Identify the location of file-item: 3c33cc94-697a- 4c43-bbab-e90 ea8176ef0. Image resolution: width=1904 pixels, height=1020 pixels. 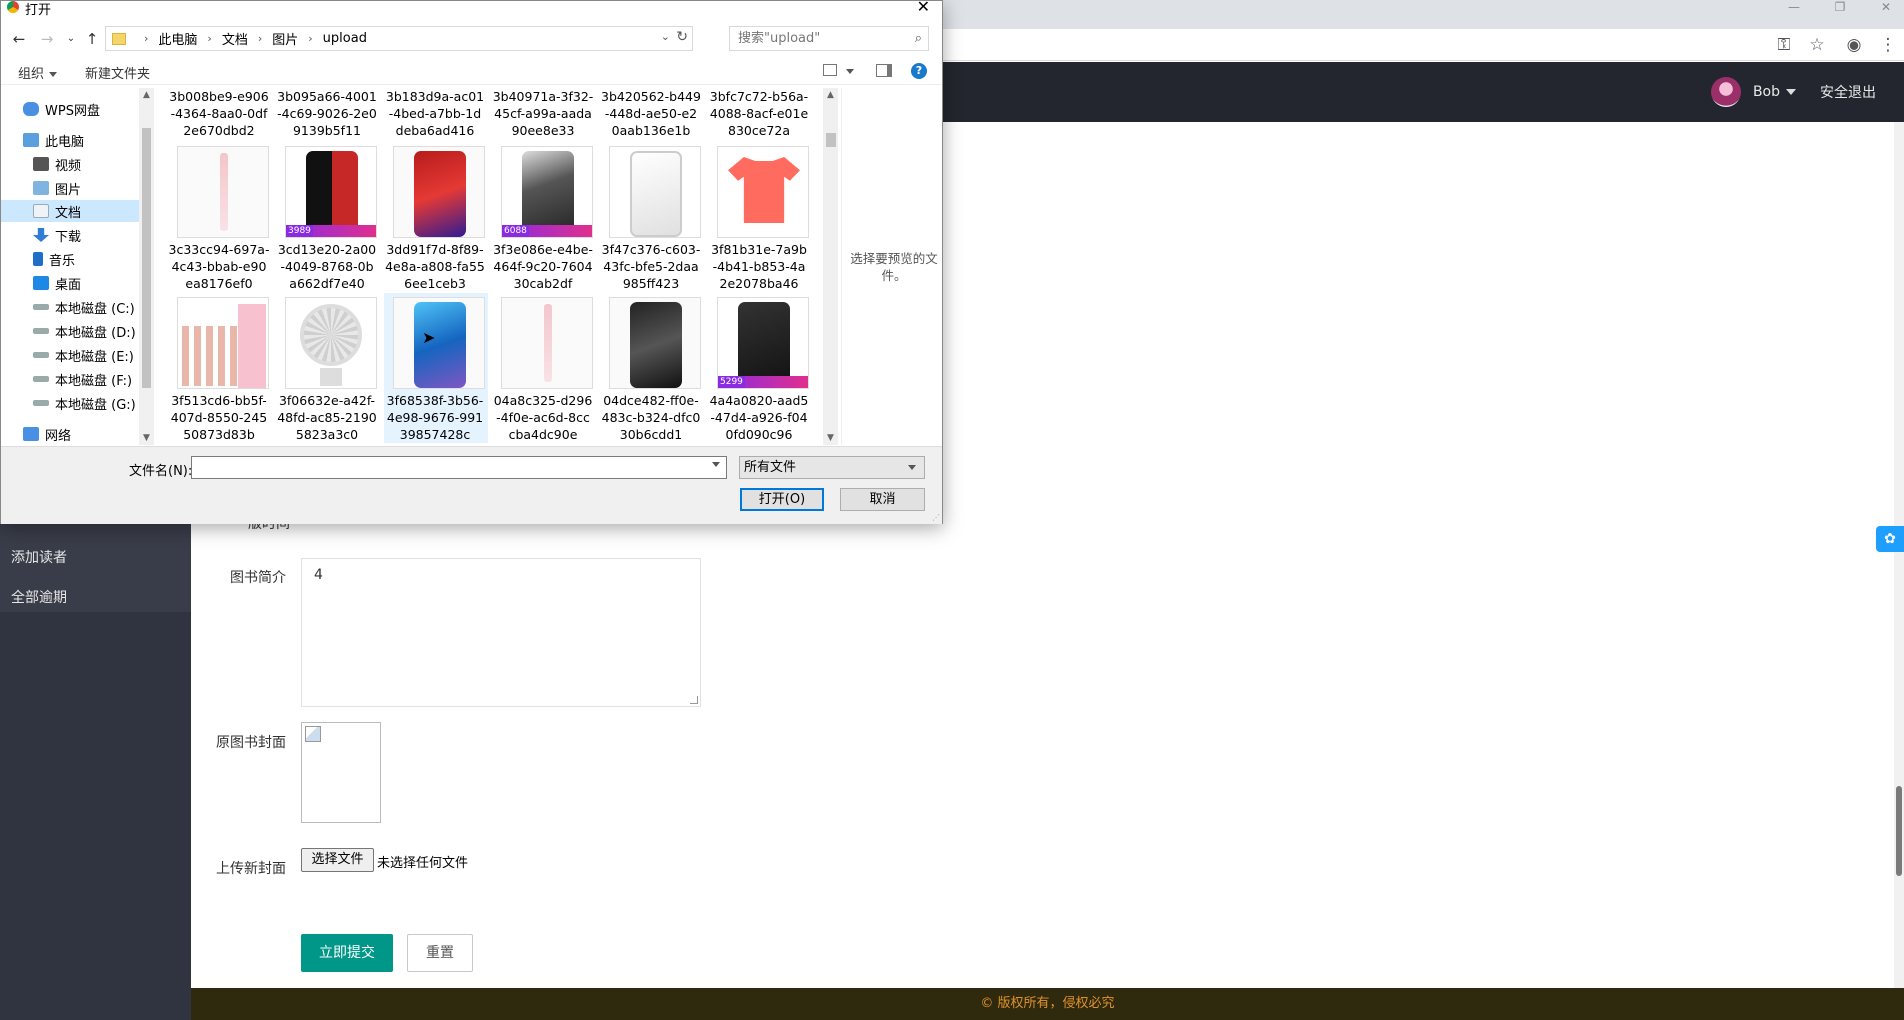
(216, 217).